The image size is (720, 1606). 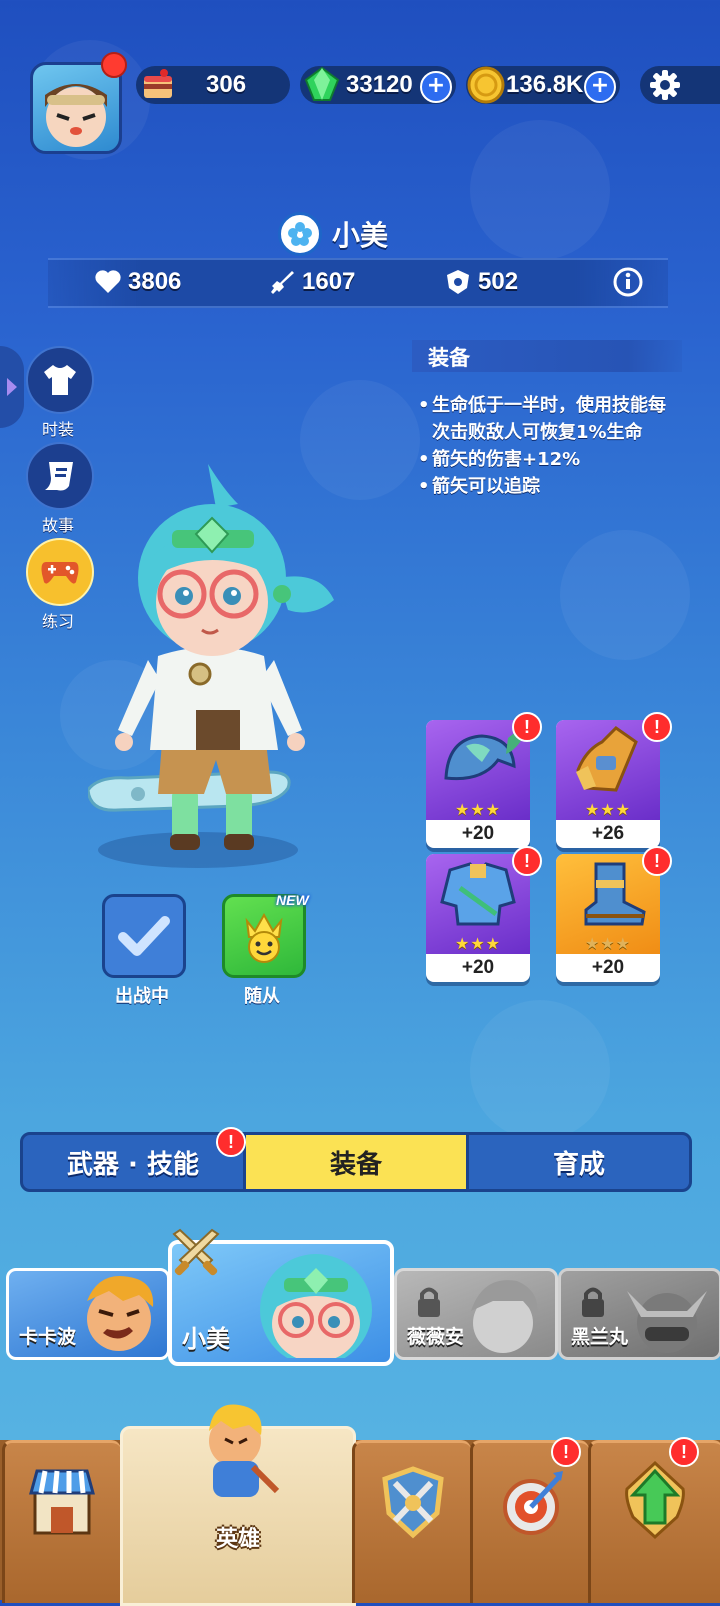 I want to click on story-button: 故事, so click(x=60, y=489).